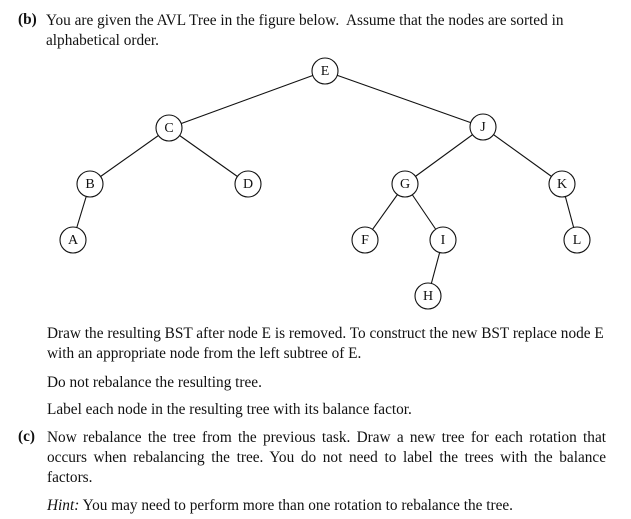 The height and width of the screenshot is (519, 631). I want to click on tree-node-label: D, so click(248, 184).